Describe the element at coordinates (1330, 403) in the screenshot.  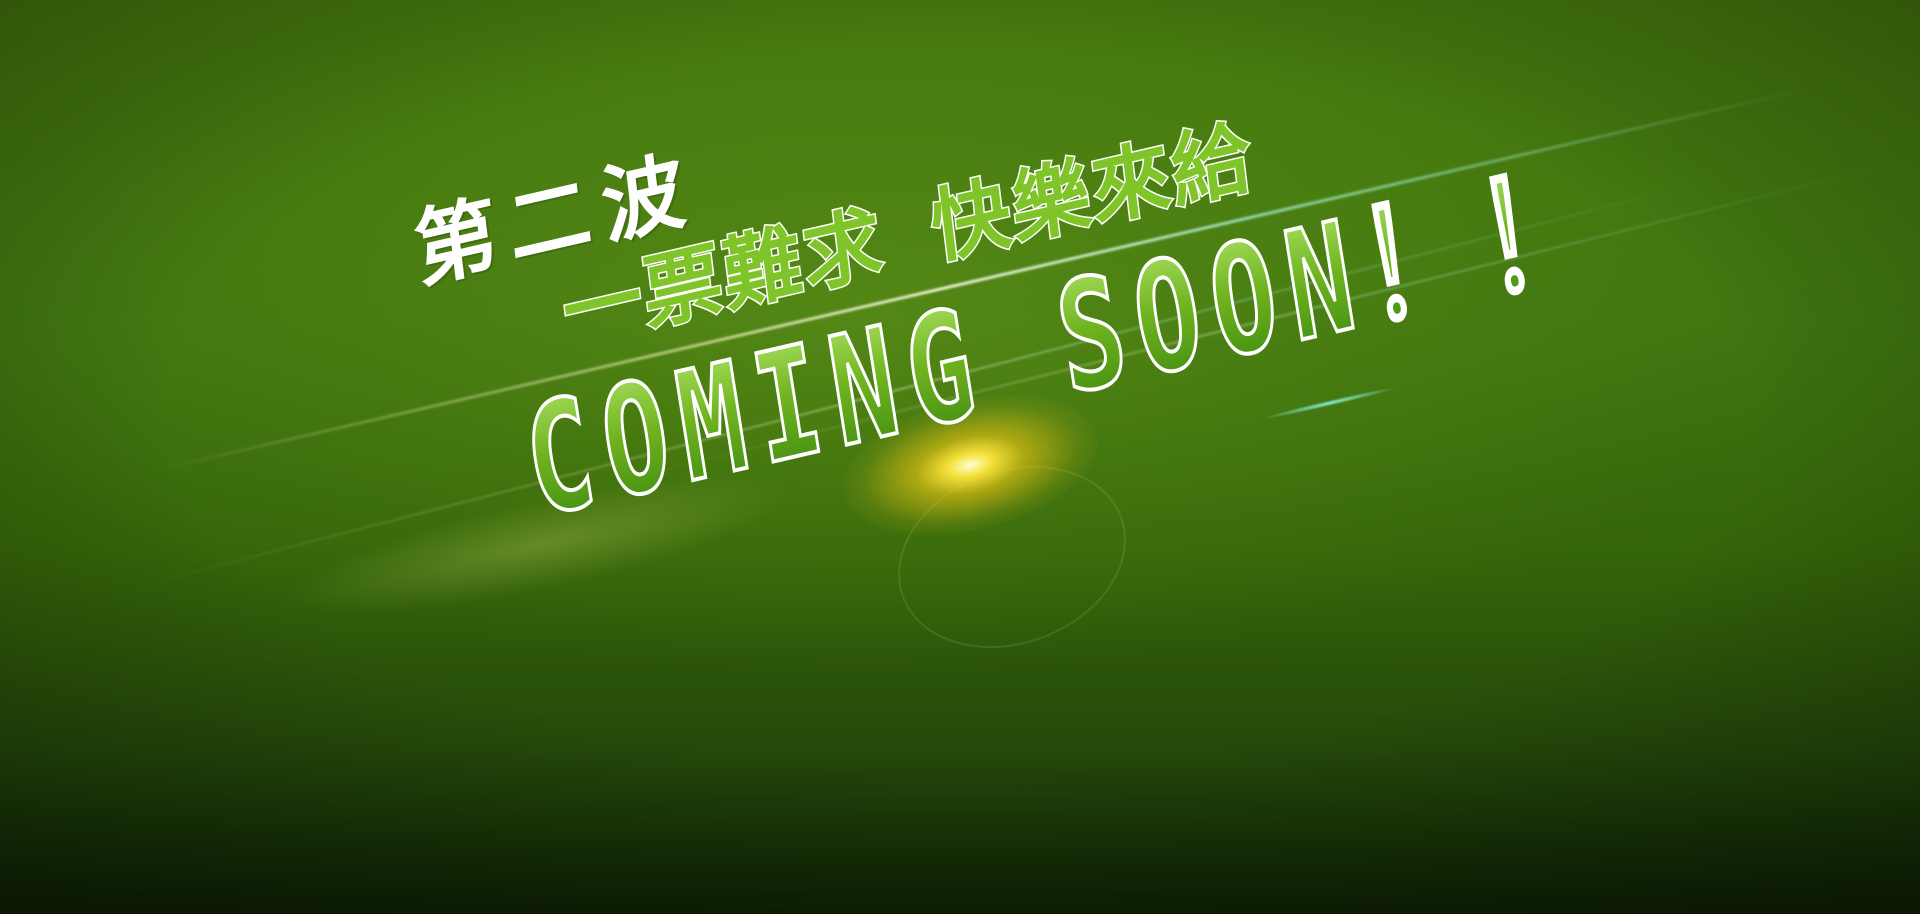
I see `cyan-glint` at that location.